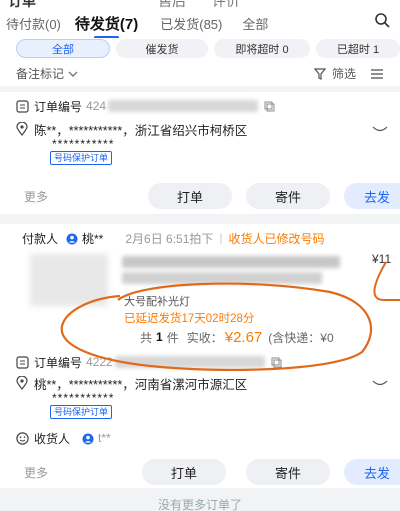  I want to click on chip-all: 全部, so click(63, 48).